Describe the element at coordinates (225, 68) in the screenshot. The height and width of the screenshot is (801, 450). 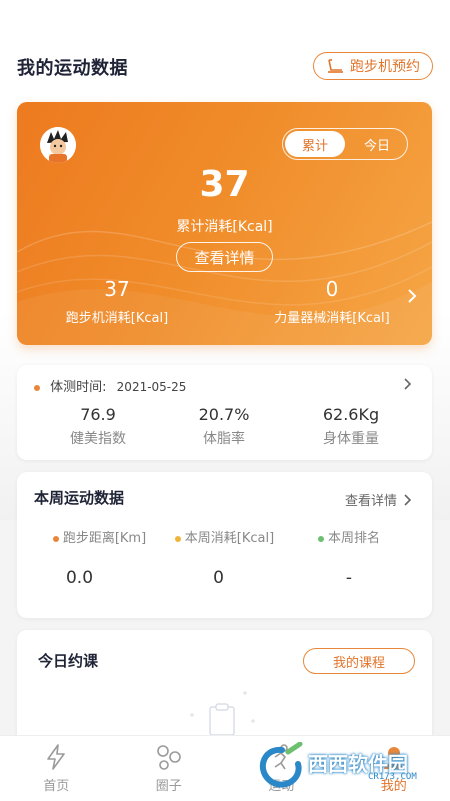
I see `header: 我的运动数据 跑步机预约` at that location.